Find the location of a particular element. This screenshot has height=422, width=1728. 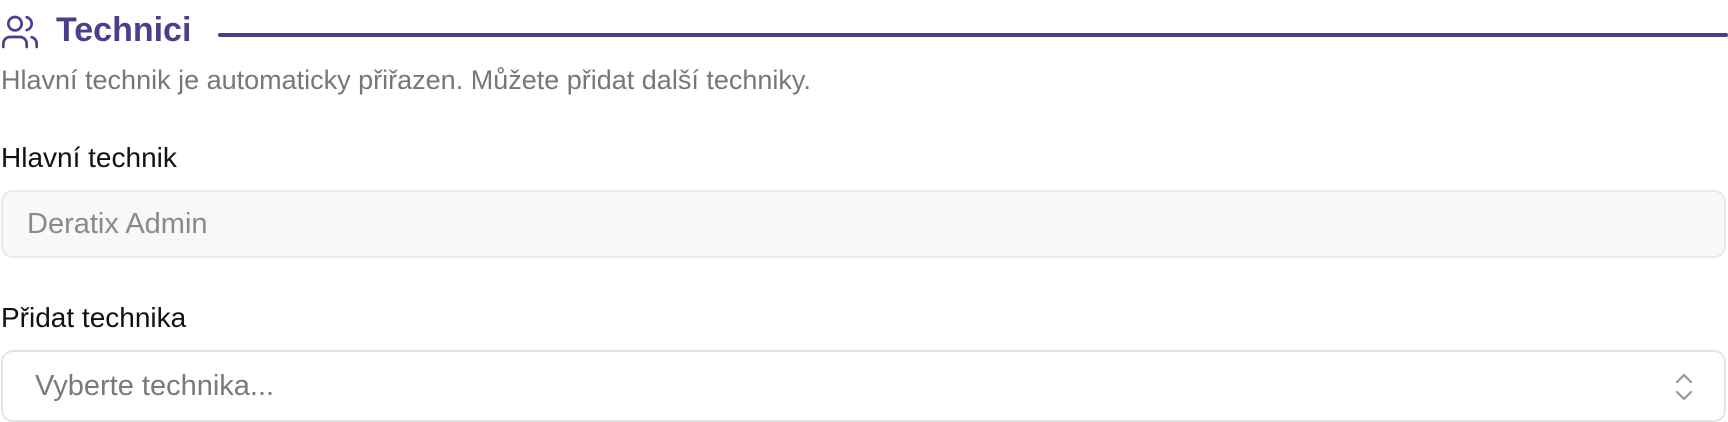

users-icon is located at coordinates (20, 32).